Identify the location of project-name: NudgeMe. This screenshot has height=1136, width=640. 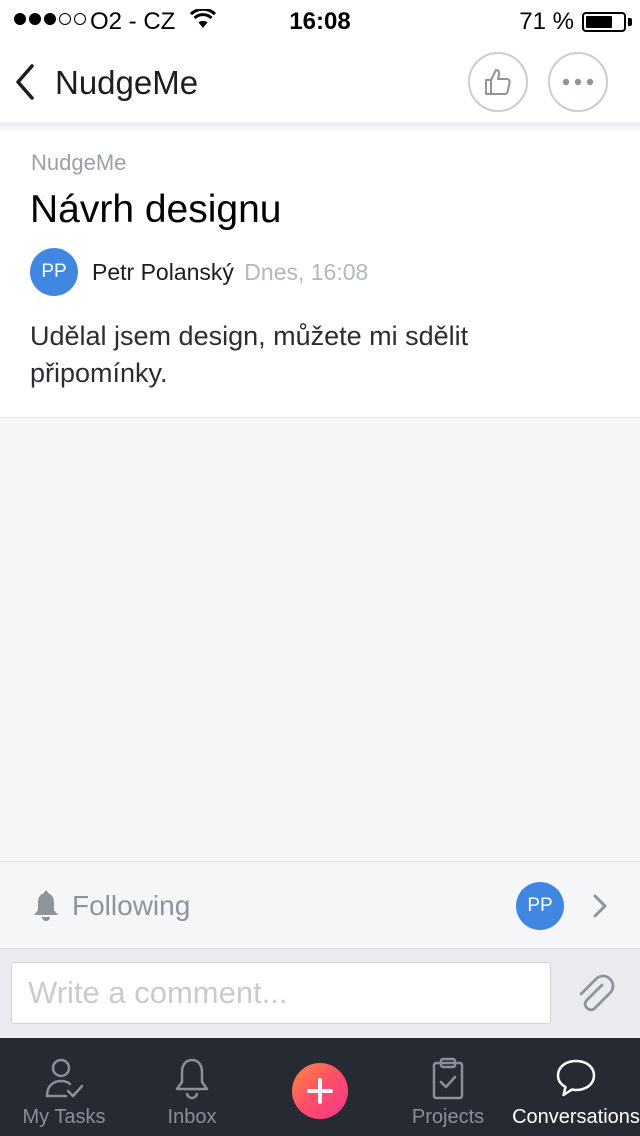
(78, 163).